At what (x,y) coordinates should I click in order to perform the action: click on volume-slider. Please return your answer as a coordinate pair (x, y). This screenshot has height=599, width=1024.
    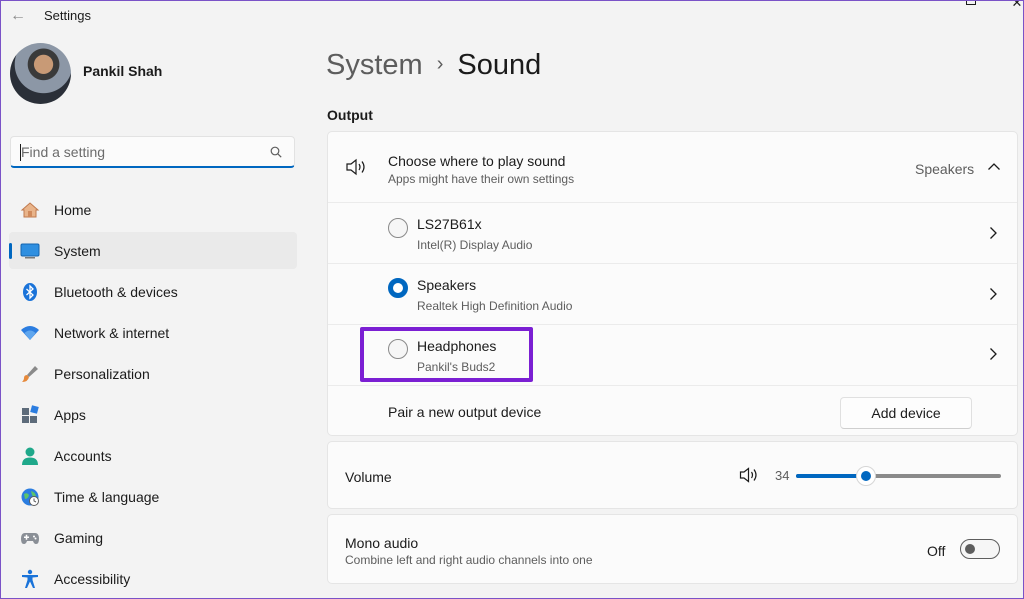
    Looking at the image, I should click on (898, 476).